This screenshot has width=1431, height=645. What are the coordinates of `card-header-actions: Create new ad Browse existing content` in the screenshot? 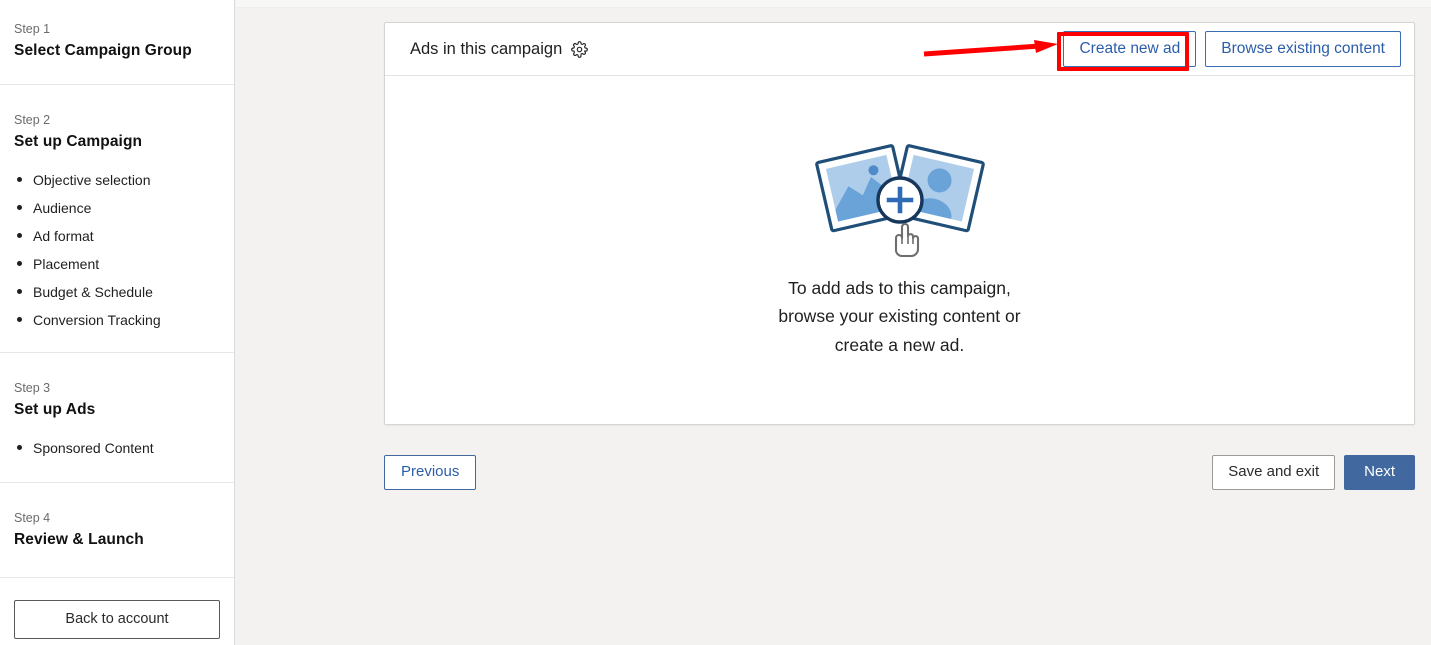 It's located at (1232, 49).